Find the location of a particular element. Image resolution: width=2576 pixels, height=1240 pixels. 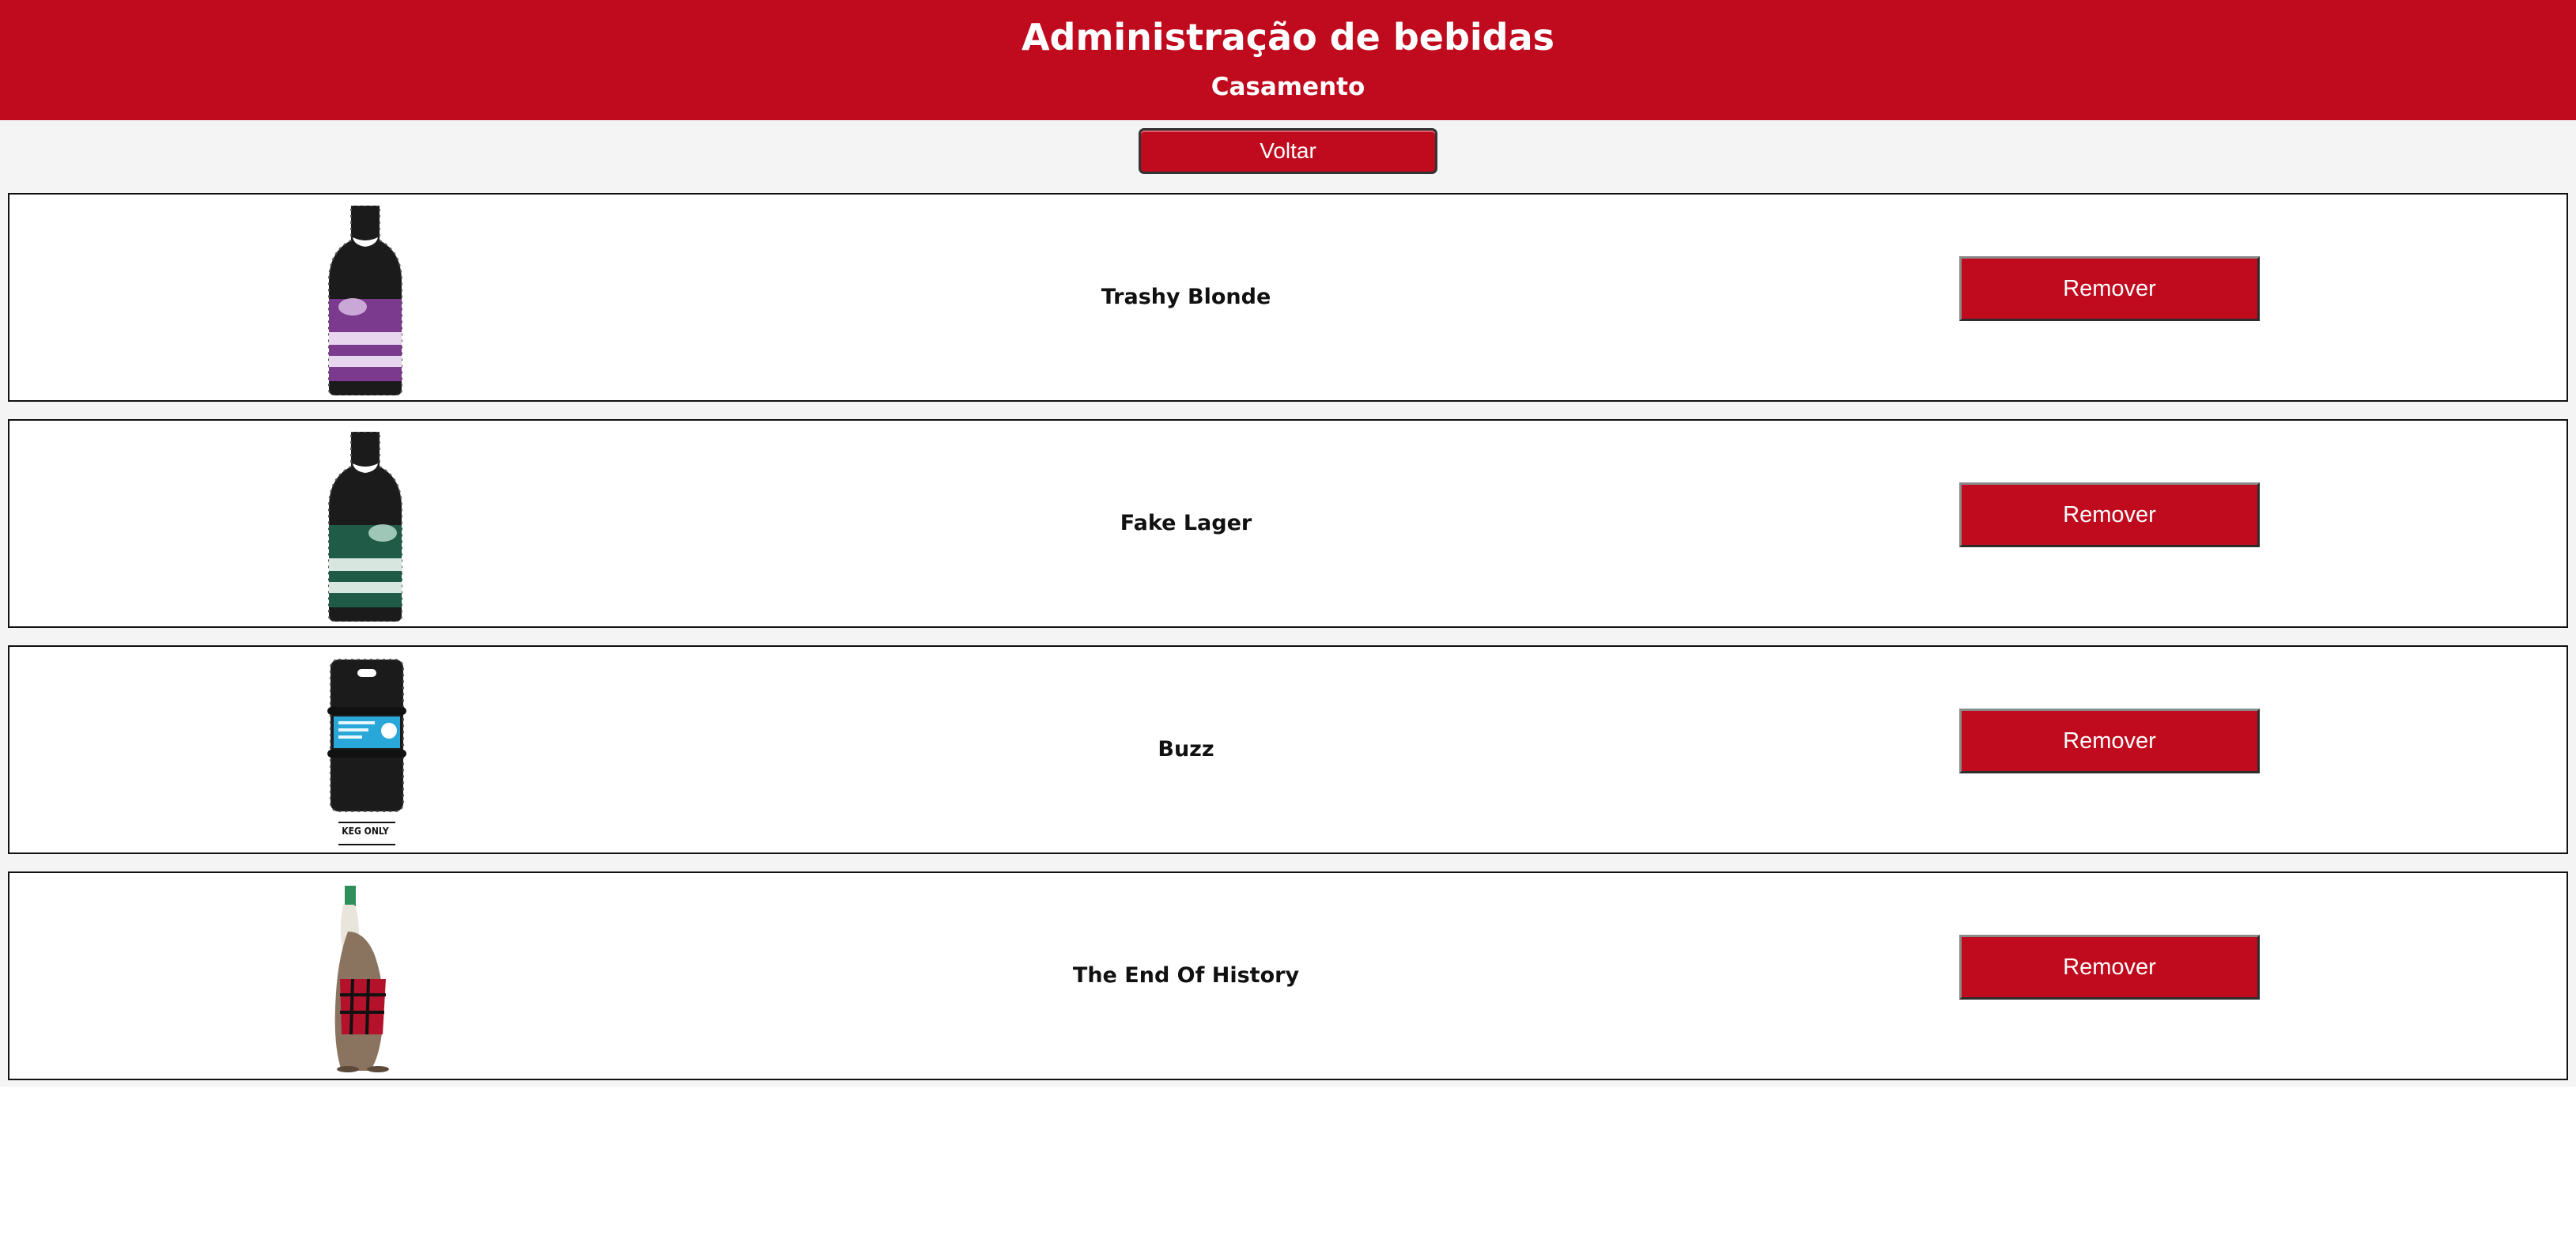

page-subtitle: Casamento is located at coordinates (1288, 87).